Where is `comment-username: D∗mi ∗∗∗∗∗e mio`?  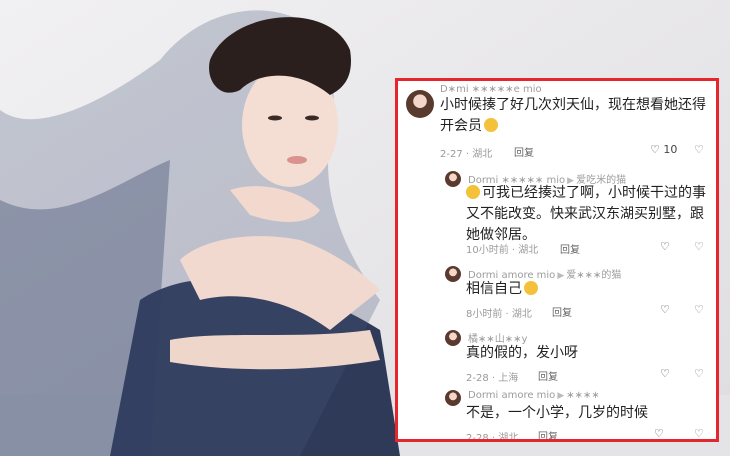 comment-username: D∗mi ∗∗∗∗∗e mio is located at coordinates (491, 89).